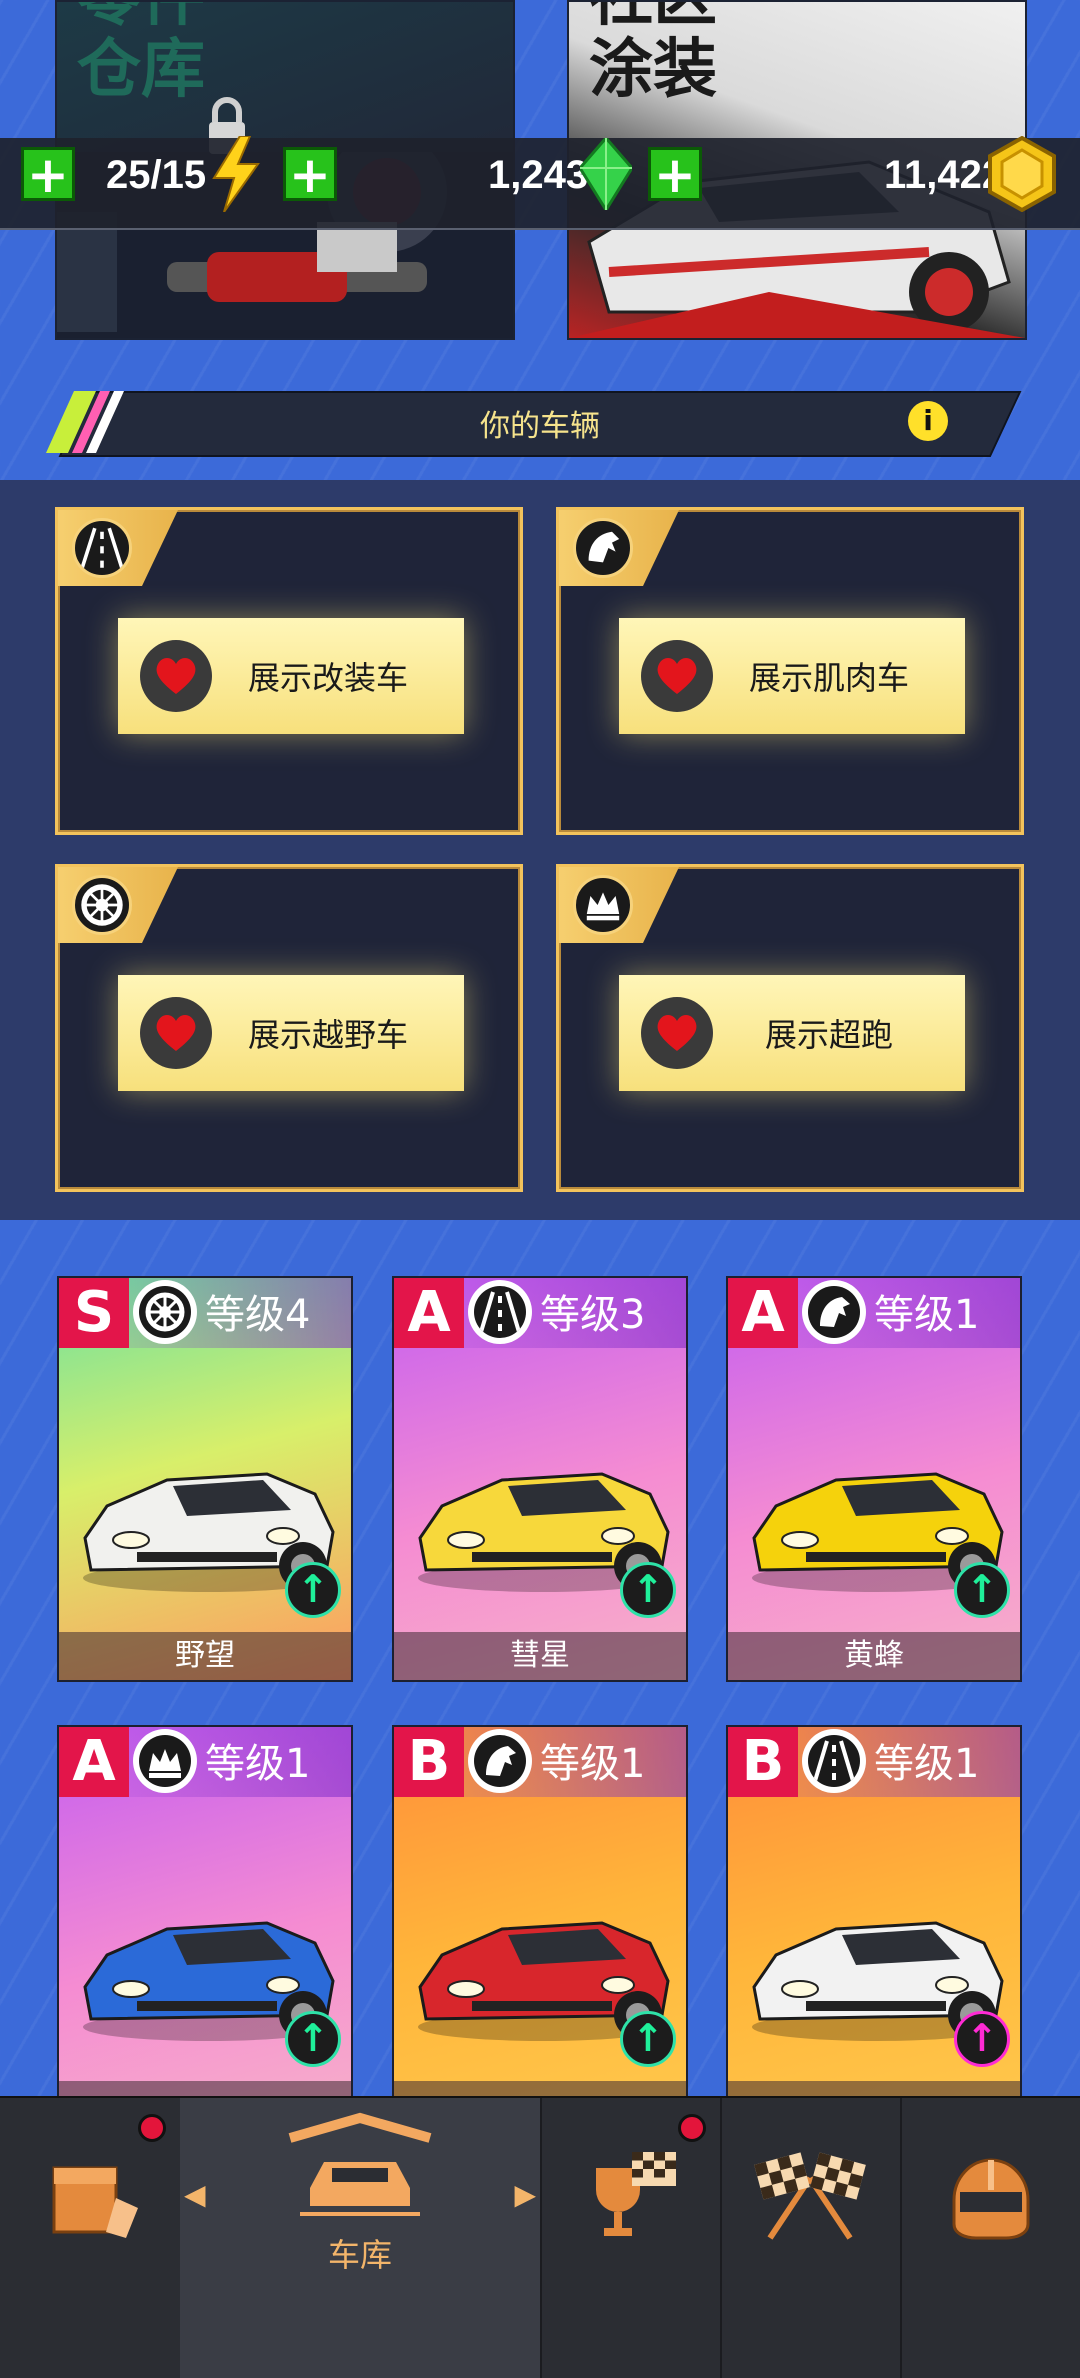 The width and height of the screenshot is (1080, 2378). Describe the element at coordinates (636, 2194) in the screenshot. I see `trophy-icon` at that location.